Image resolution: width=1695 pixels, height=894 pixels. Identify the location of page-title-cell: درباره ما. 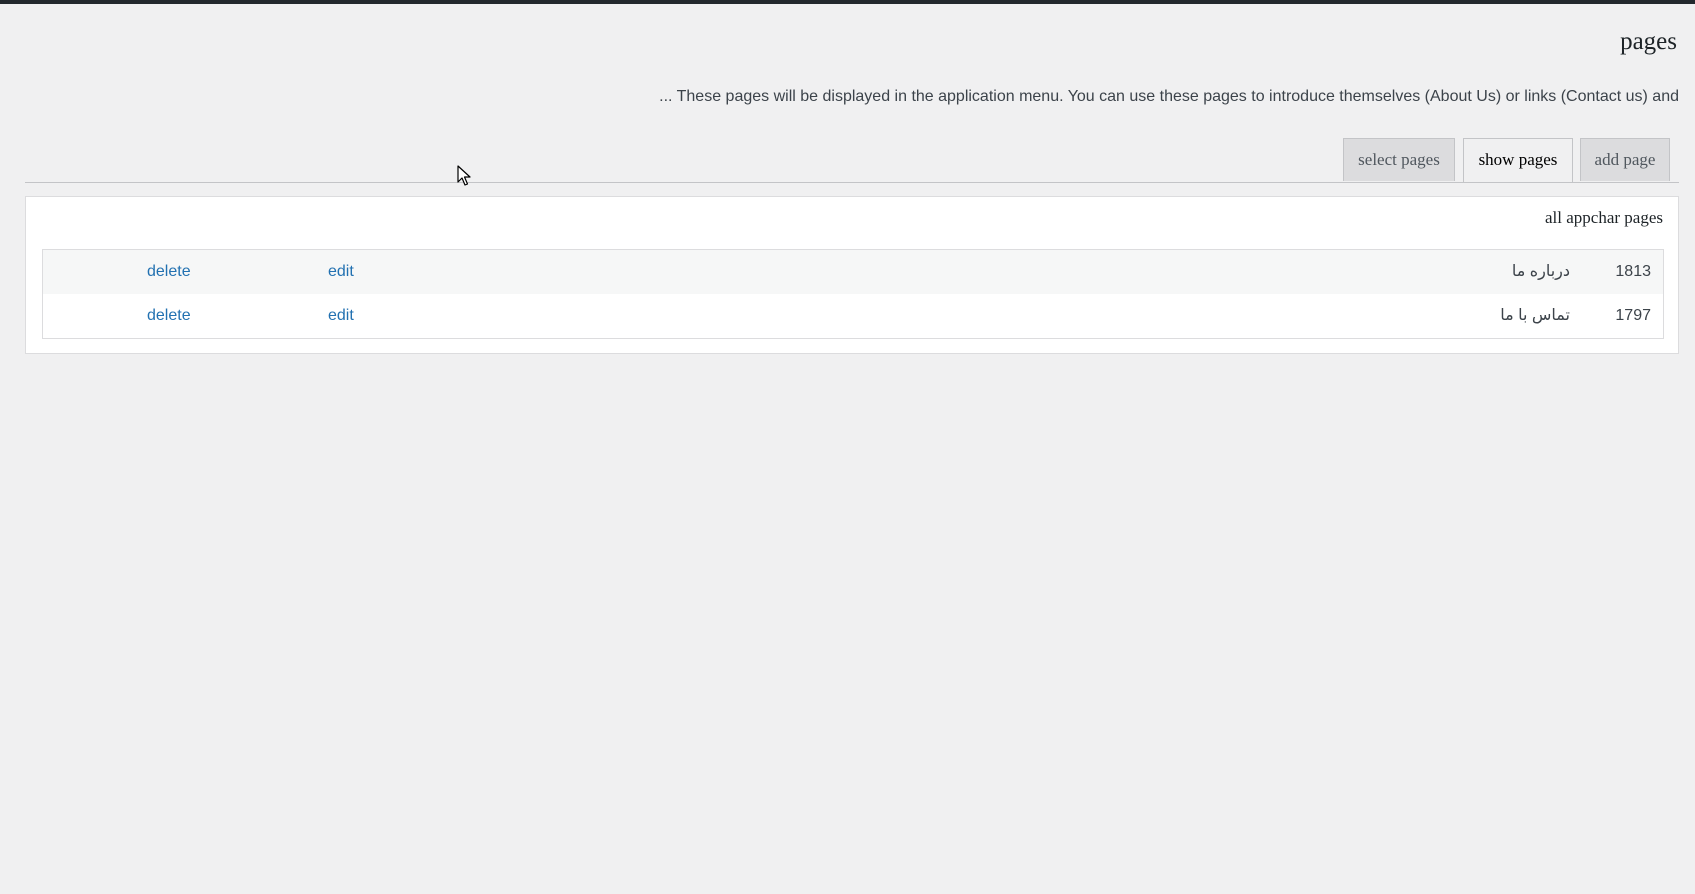
(1540, 271).